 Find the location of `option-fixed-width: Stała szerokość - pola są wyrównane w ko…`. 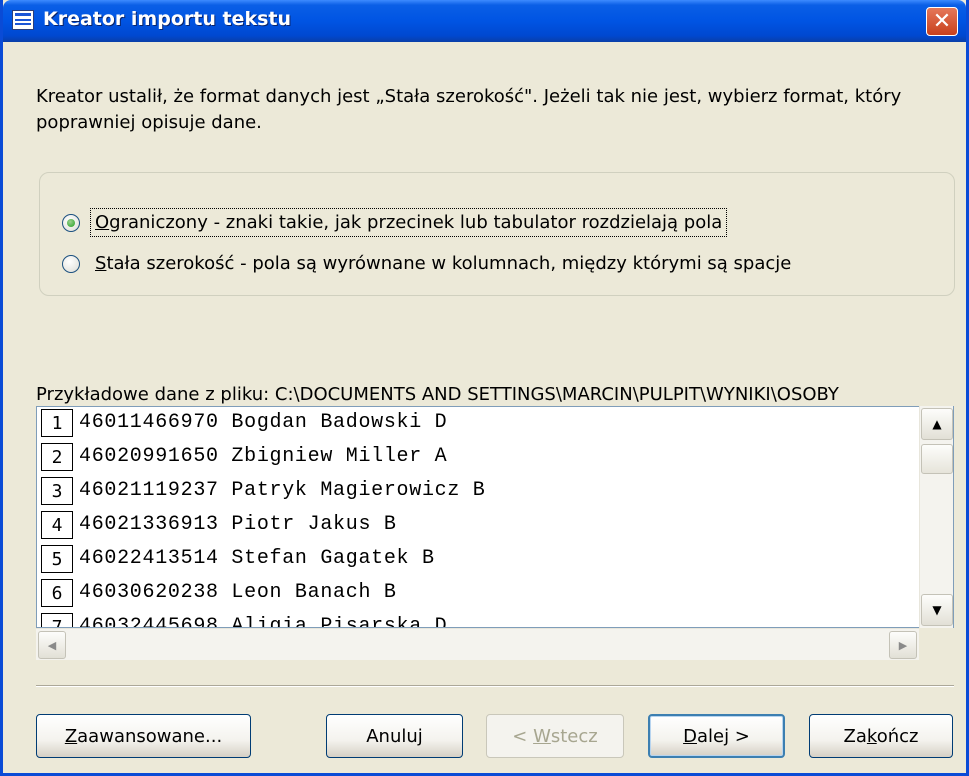

option-fixed-width: Stała szerokość - pola są wyrównane w ko… is located at coordinates (426, 263).